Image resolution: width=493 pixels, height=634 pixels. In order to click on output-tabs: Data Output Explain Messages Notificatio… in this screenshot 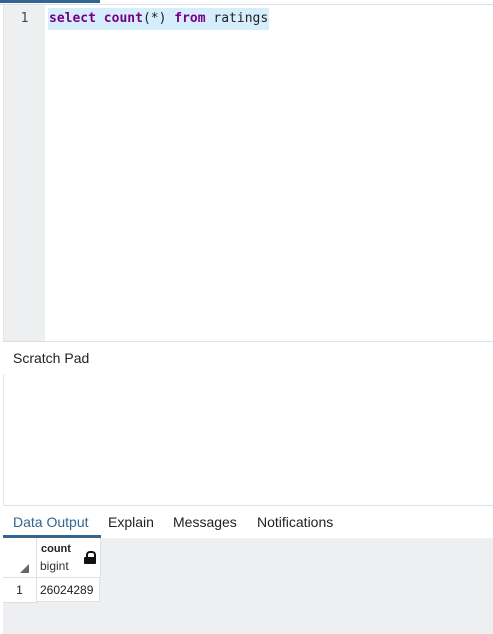, I will do `click(248, 522)`.